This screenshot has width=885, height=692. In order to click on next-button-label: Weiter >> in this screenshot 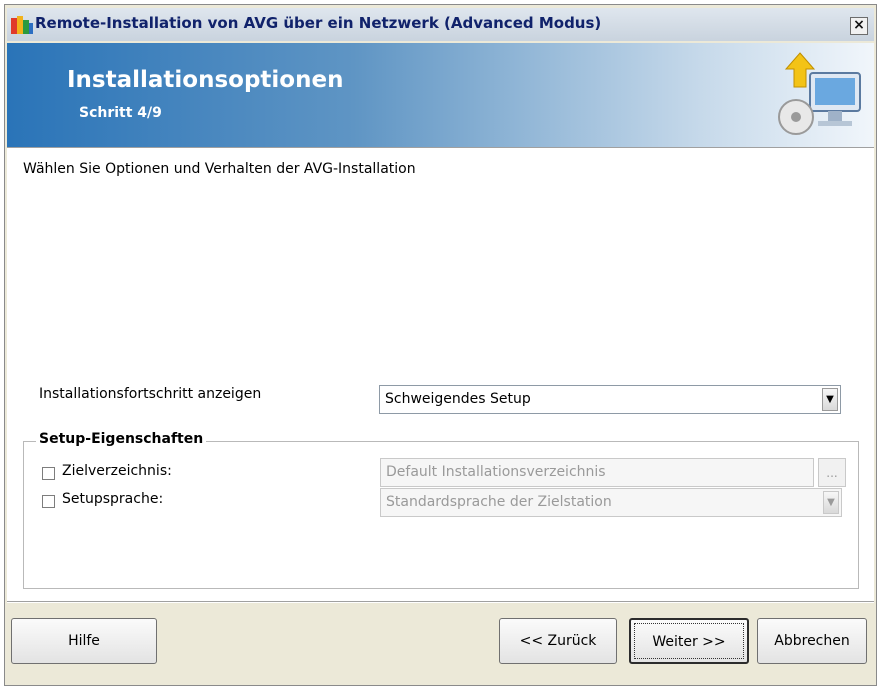, I will do `click(689, 642)`.